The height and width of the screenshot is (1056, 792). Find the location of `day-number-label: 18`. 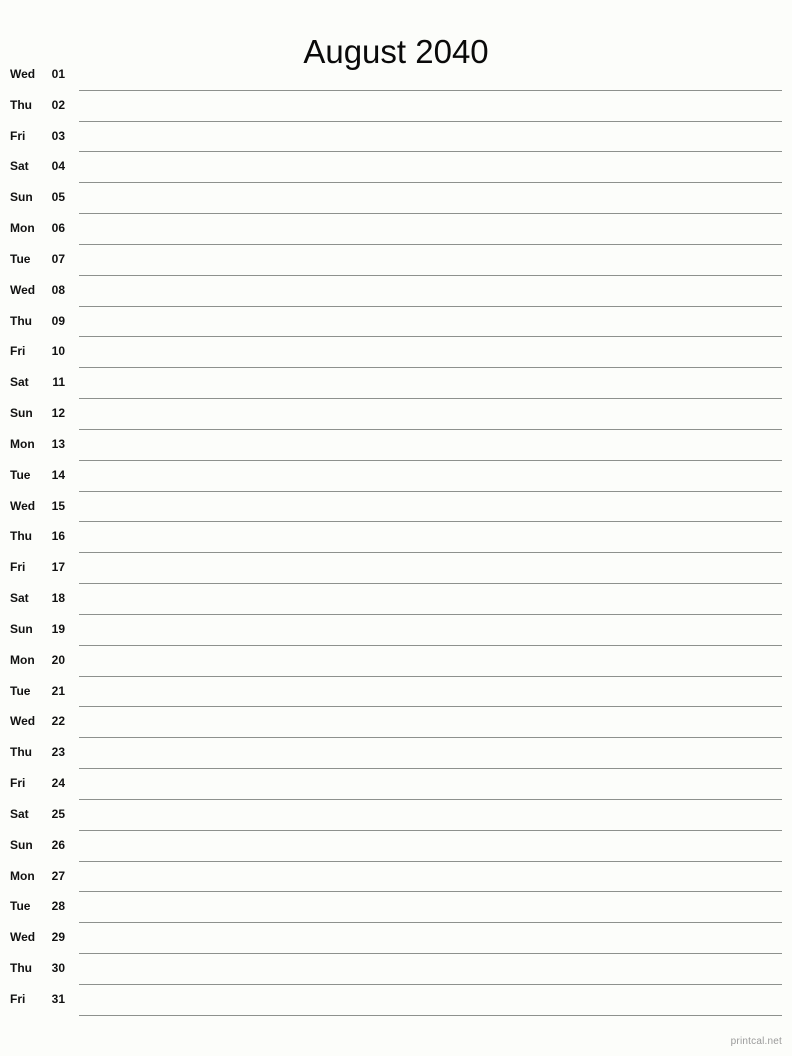

day-number-label: 18 is located at coordinates (58, 598).